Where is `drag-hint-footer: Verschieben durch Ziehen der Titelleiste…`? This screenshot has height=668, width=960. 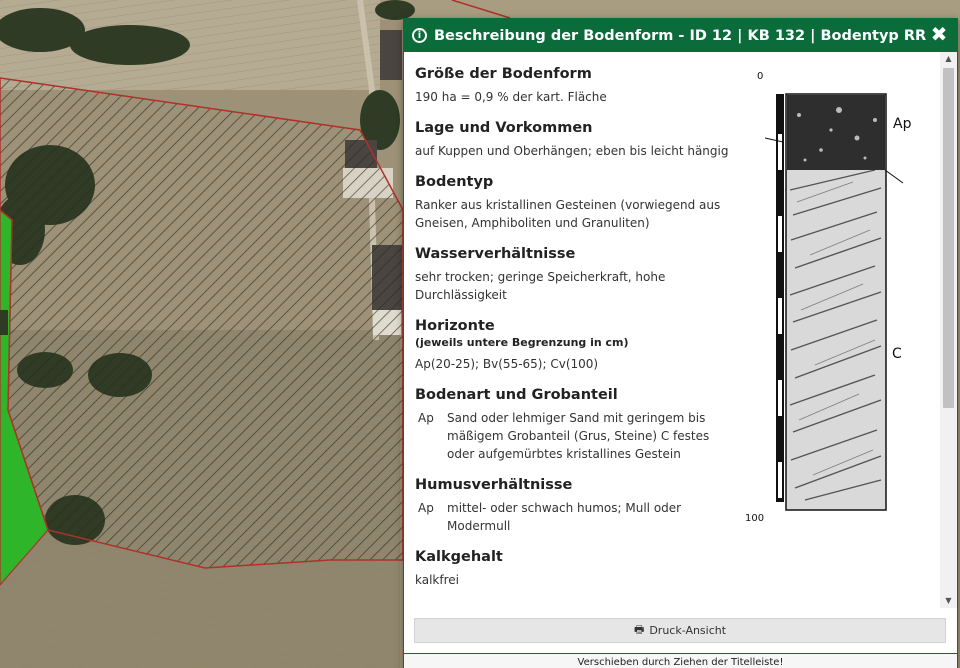 drag-hint-footer: Verschieben durch Ziehen der Titelleiste… is located at coordinates (680, 660).